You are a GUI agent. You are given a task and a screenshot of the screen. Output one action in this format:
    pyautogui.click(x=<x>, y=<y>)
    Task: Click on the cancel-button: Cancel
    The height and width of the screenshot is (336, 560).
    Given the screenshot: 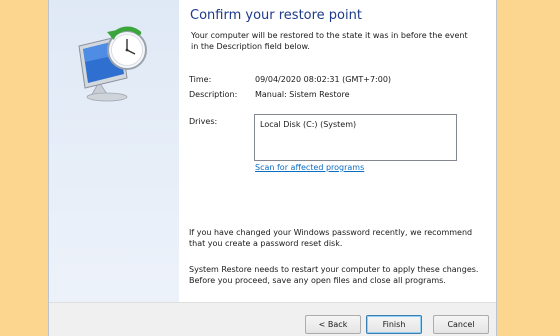 What is the action you would take?
    pyautogui.click(x=461, y=324)
    